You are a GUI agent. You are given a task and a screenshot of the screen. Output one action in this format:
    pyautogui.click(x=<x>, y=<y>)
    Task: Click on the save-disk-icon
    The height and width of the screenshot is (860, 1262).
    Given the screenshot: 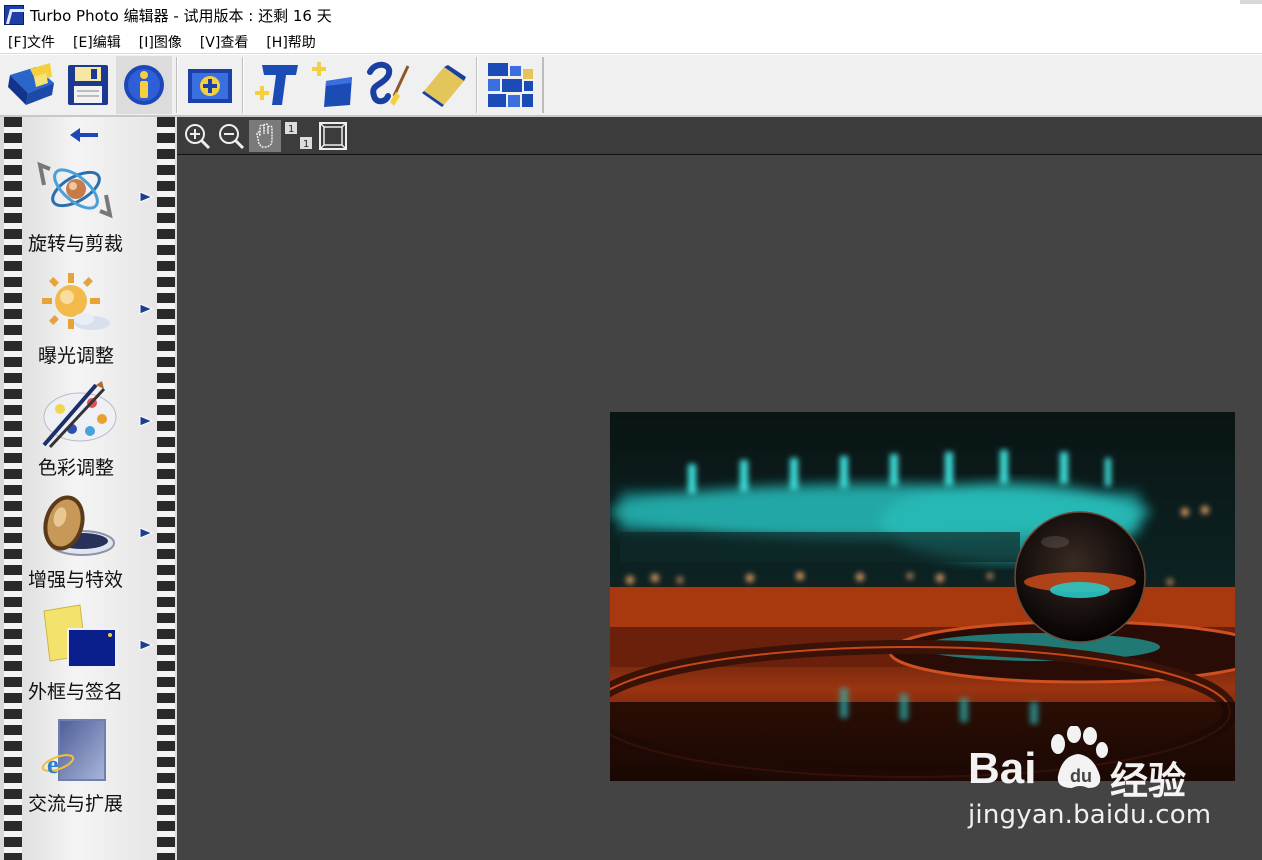 What is the action you would take?
    pyautogui.click(x=88, y=85)
    